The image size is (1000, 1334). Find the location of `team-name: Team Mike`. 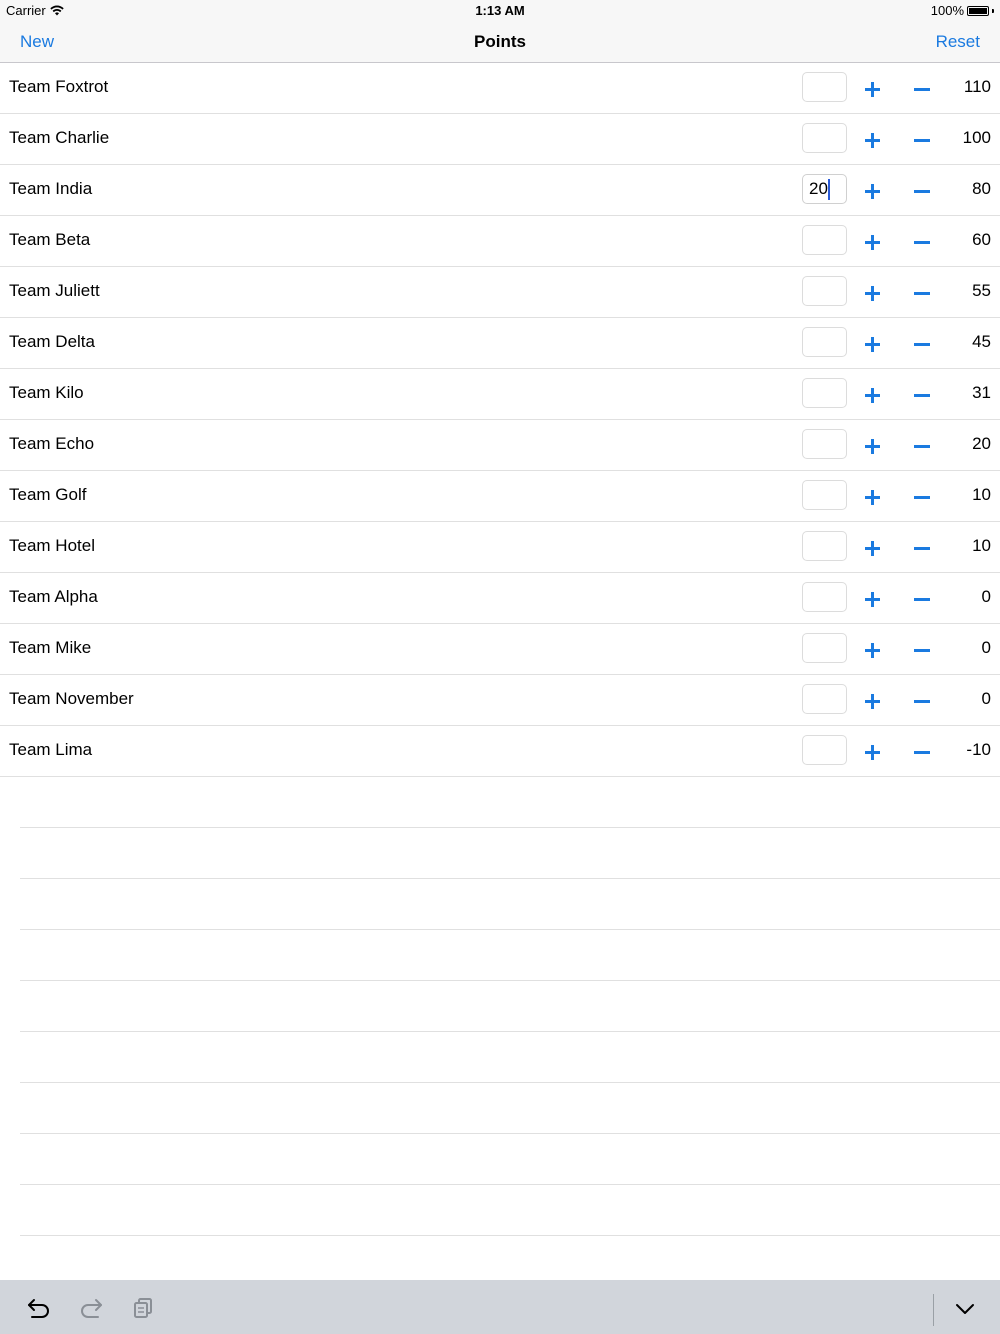

team-name: Team Mike is located at coordinates (50, 647).